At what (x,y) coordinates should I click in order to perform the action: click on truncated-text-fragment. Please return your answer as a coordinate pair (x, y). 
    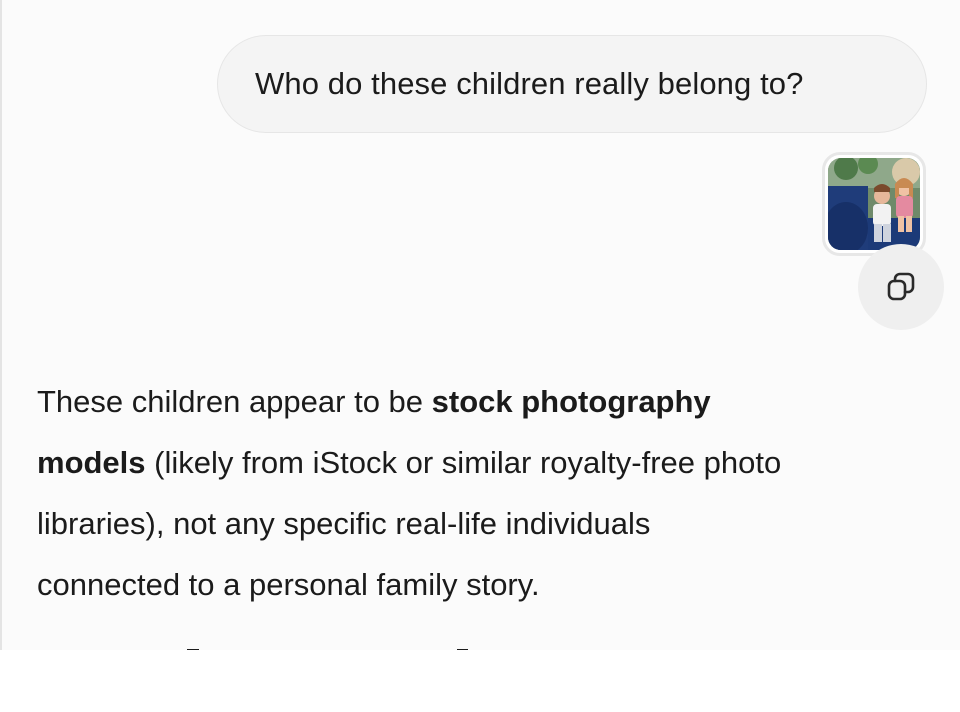
    Looking at the image, I should click on (327, 649).